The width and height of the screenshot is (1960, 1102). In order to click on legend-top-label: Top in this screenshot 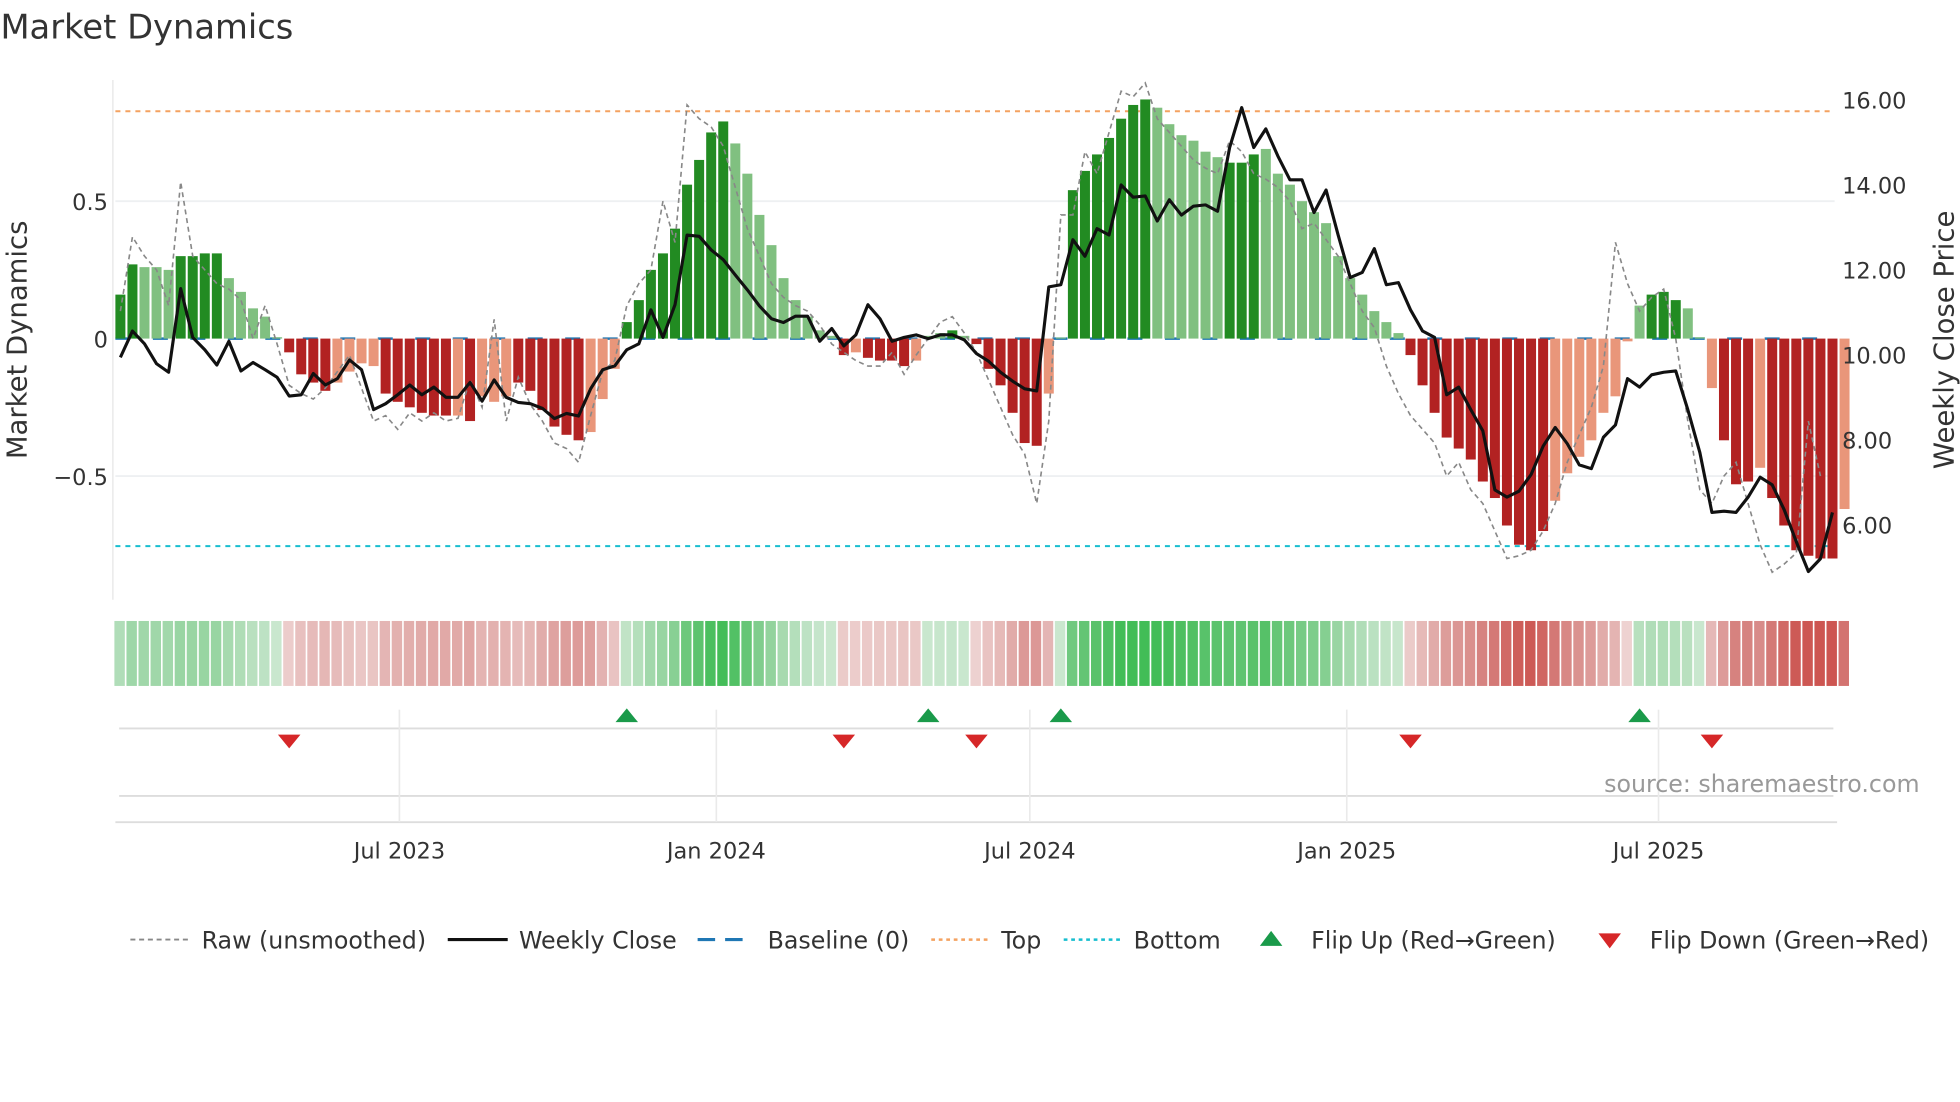, I will do `click(1020, 940)`.